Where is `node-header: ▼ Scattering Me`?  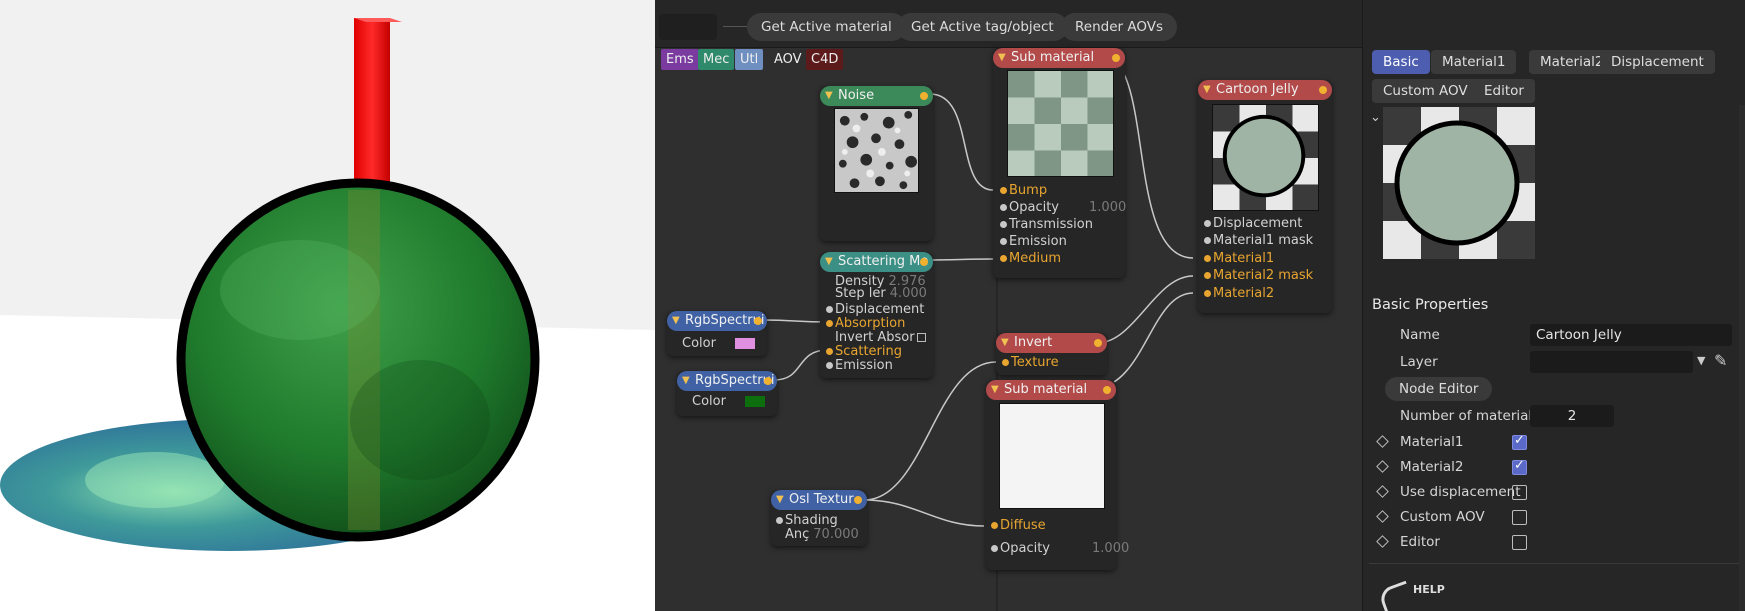
node-header: ▼ Scattering Me is located at coordinates (876, 262).